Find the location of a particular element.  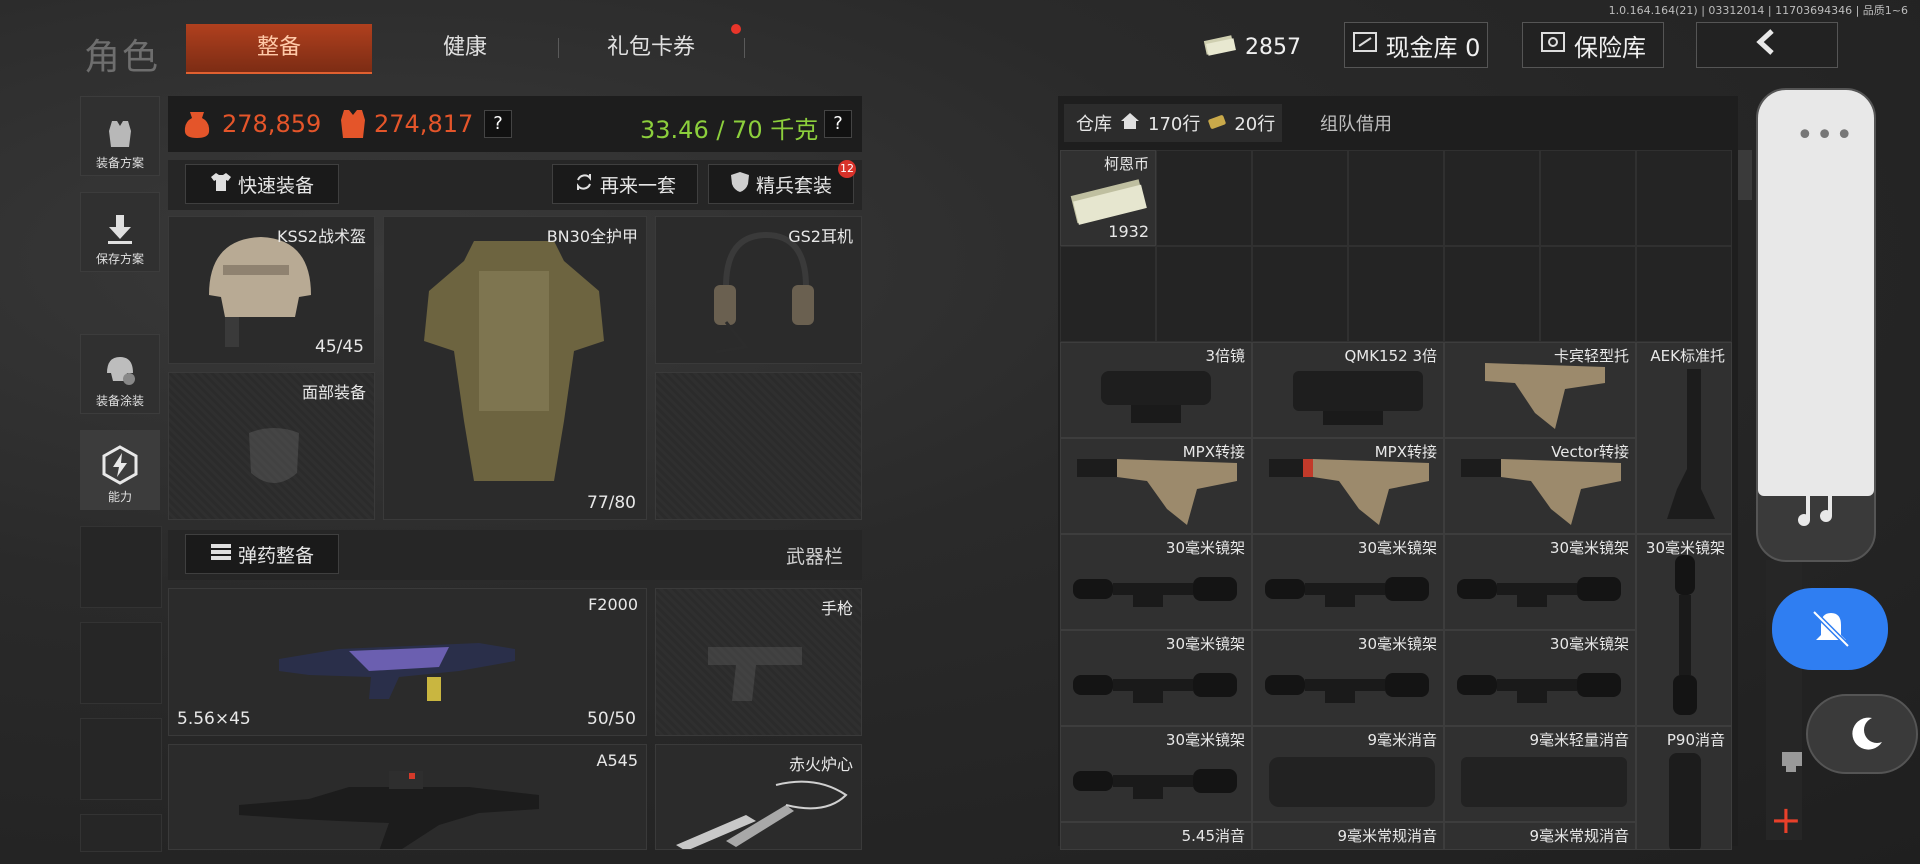

warehouse-item: 卡宾轻型托 is located at coordinates (1540, 390).